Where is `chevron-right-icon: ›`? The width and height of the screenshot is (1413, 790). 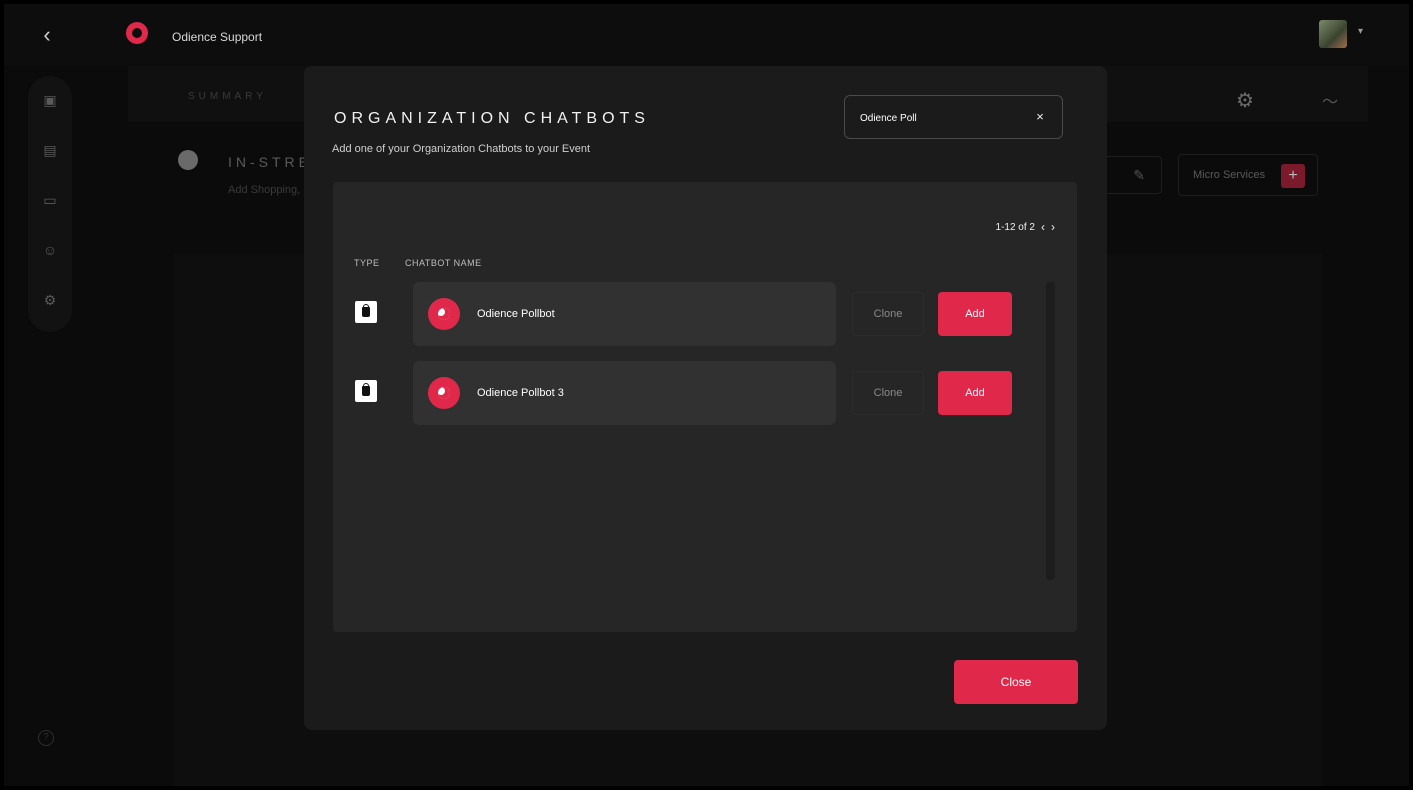
chevron-right-icon: › is located at coordinates (1053, 227).